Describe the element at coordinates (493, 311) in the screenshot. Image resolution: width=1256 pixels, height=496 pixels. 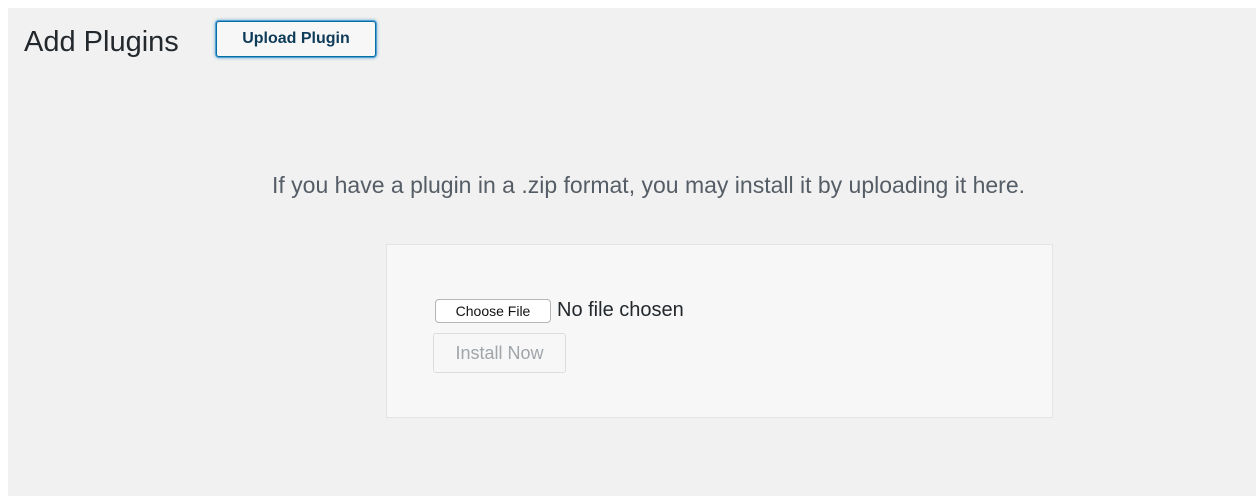
I see `choose-file-button: Choose File` at that location.